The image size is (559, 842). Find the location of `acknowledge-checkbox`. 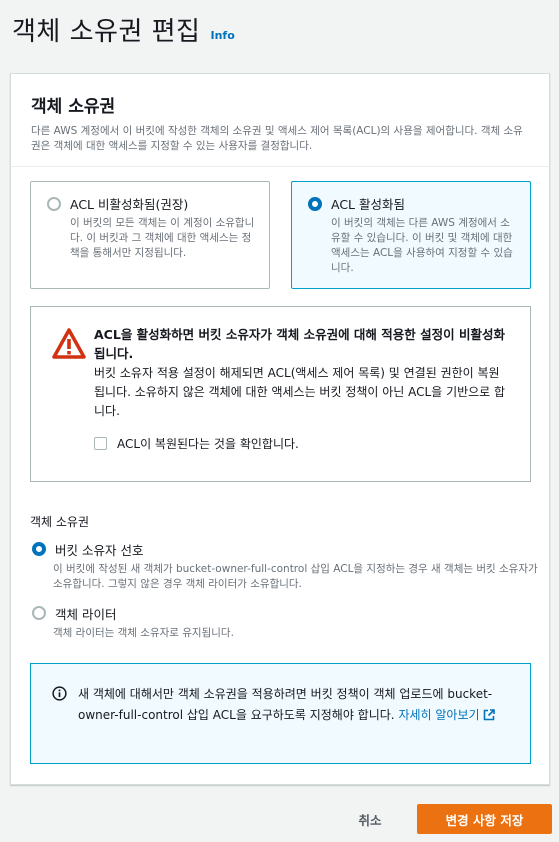

acknowledge-checkbox is located at coordinates (100, 443).